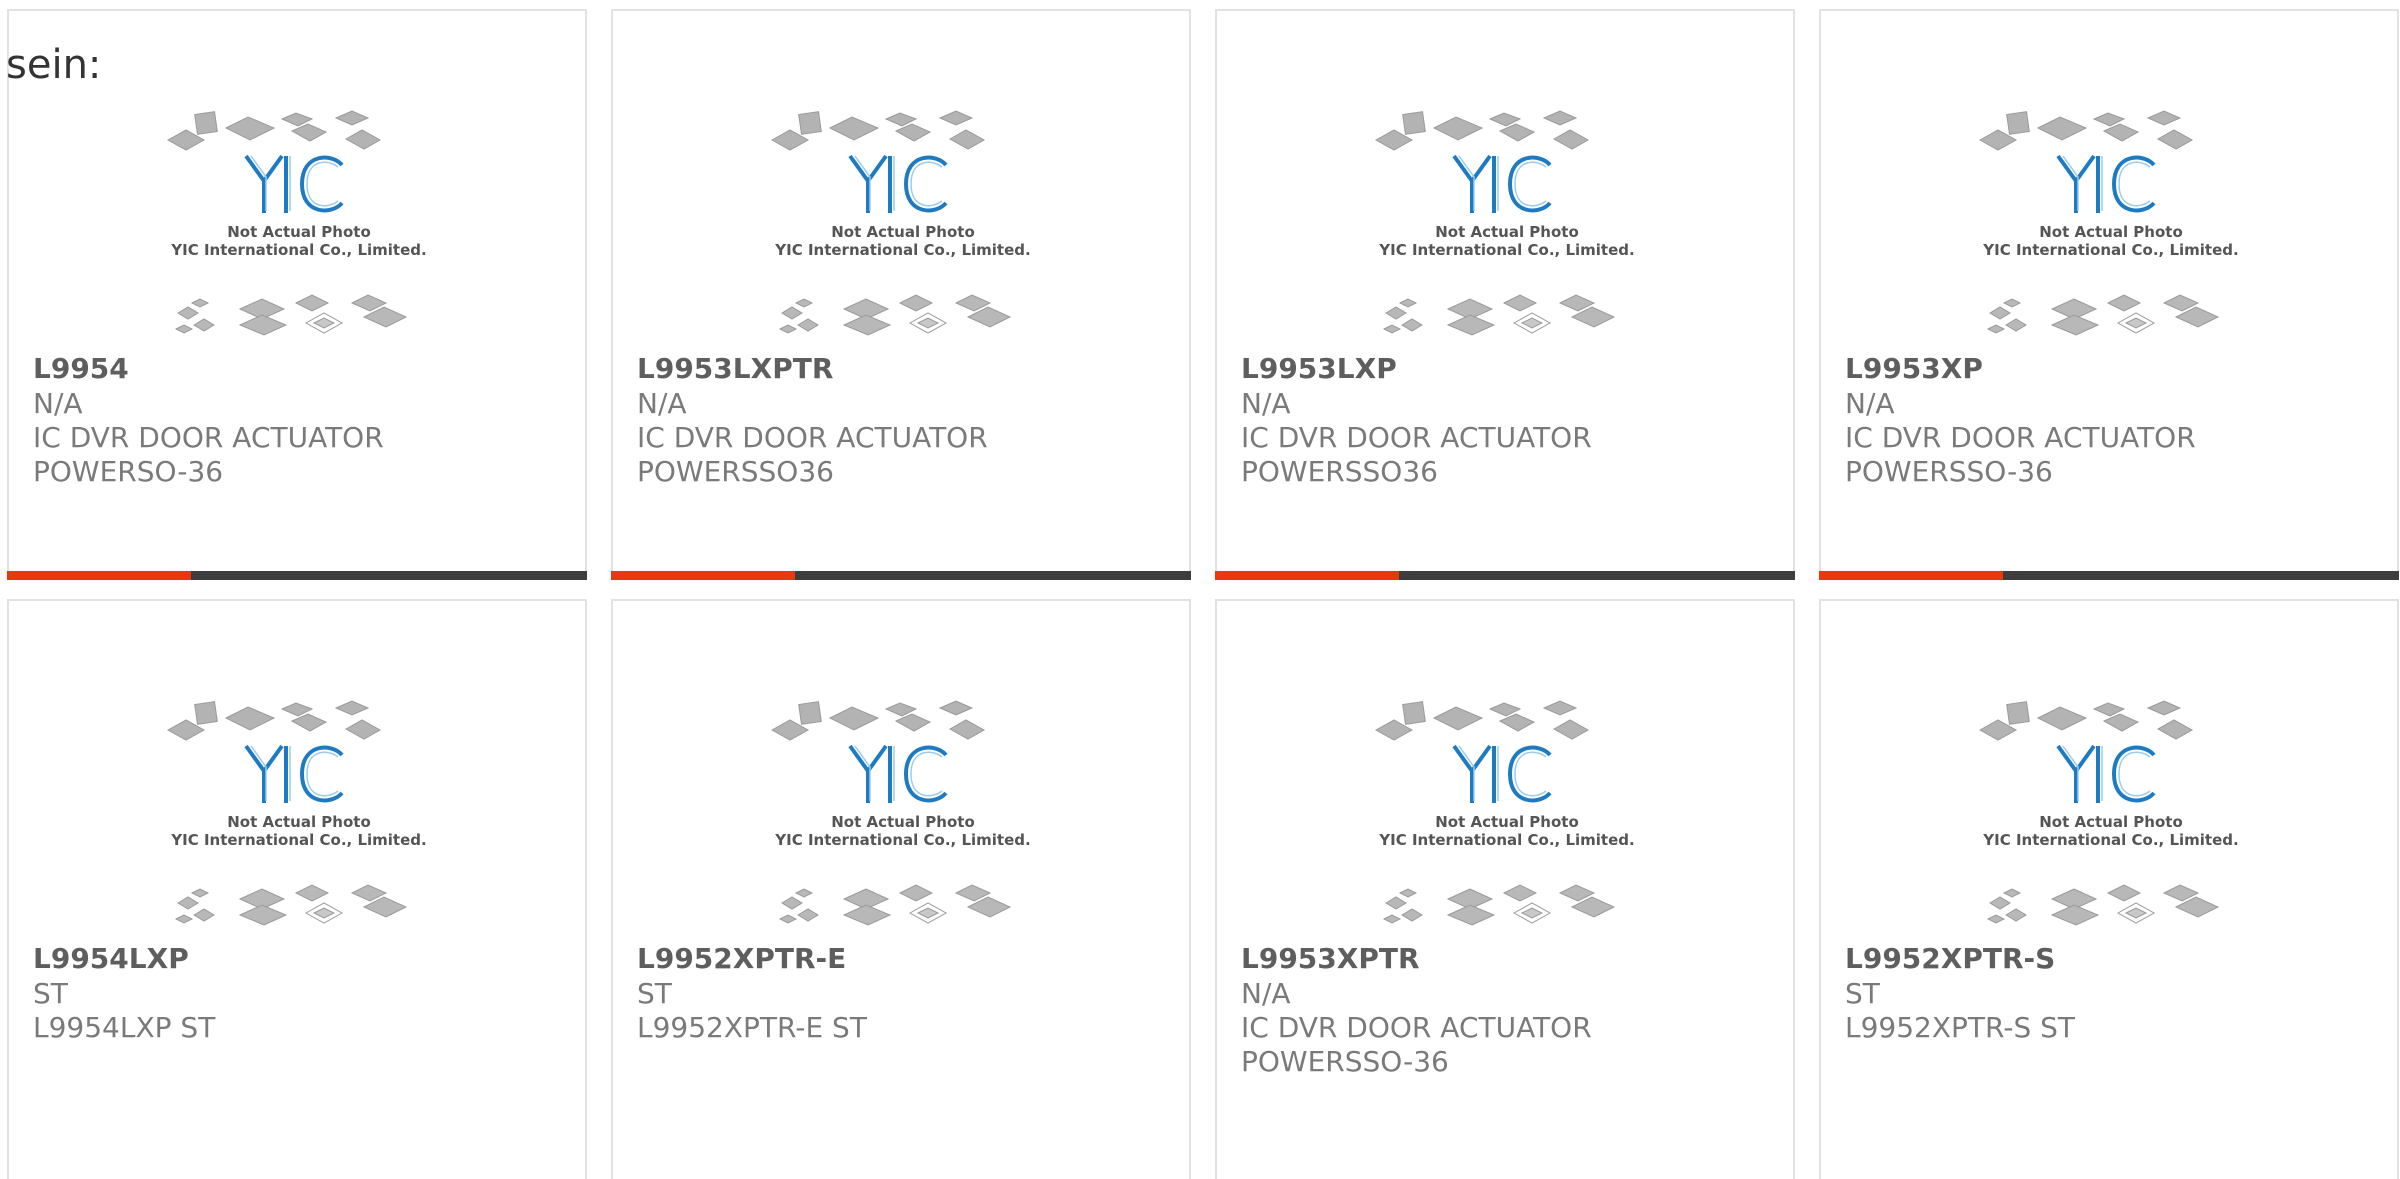  I want to click on part-number-link: L9954LXP, so click(304, 959).